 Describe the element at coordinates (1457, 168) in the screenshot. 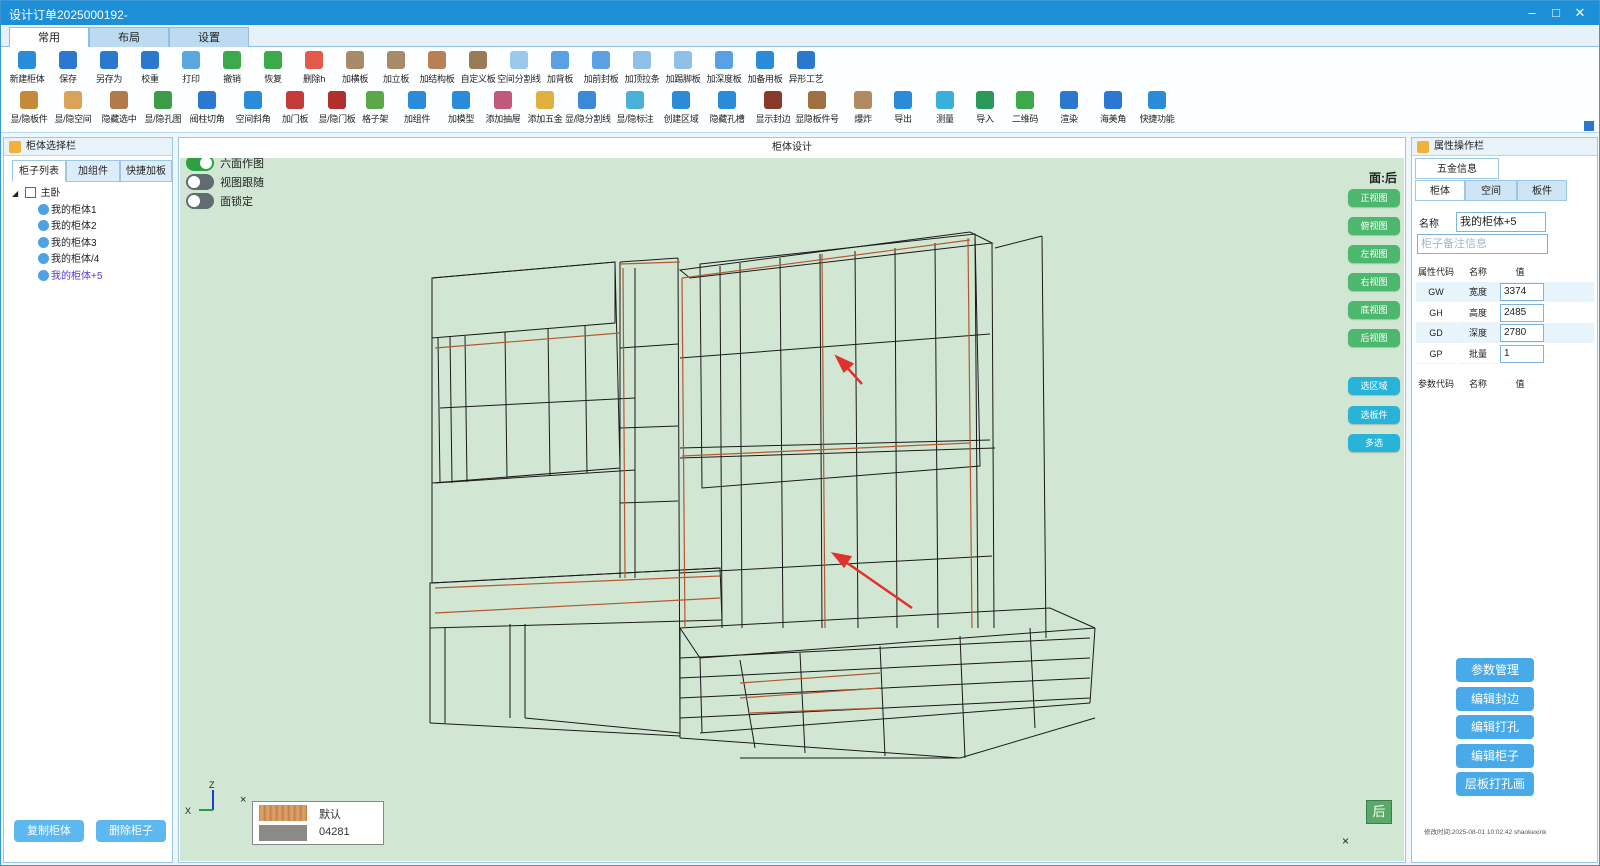

I see `tab-hardware-info: 五金信息` at that location.